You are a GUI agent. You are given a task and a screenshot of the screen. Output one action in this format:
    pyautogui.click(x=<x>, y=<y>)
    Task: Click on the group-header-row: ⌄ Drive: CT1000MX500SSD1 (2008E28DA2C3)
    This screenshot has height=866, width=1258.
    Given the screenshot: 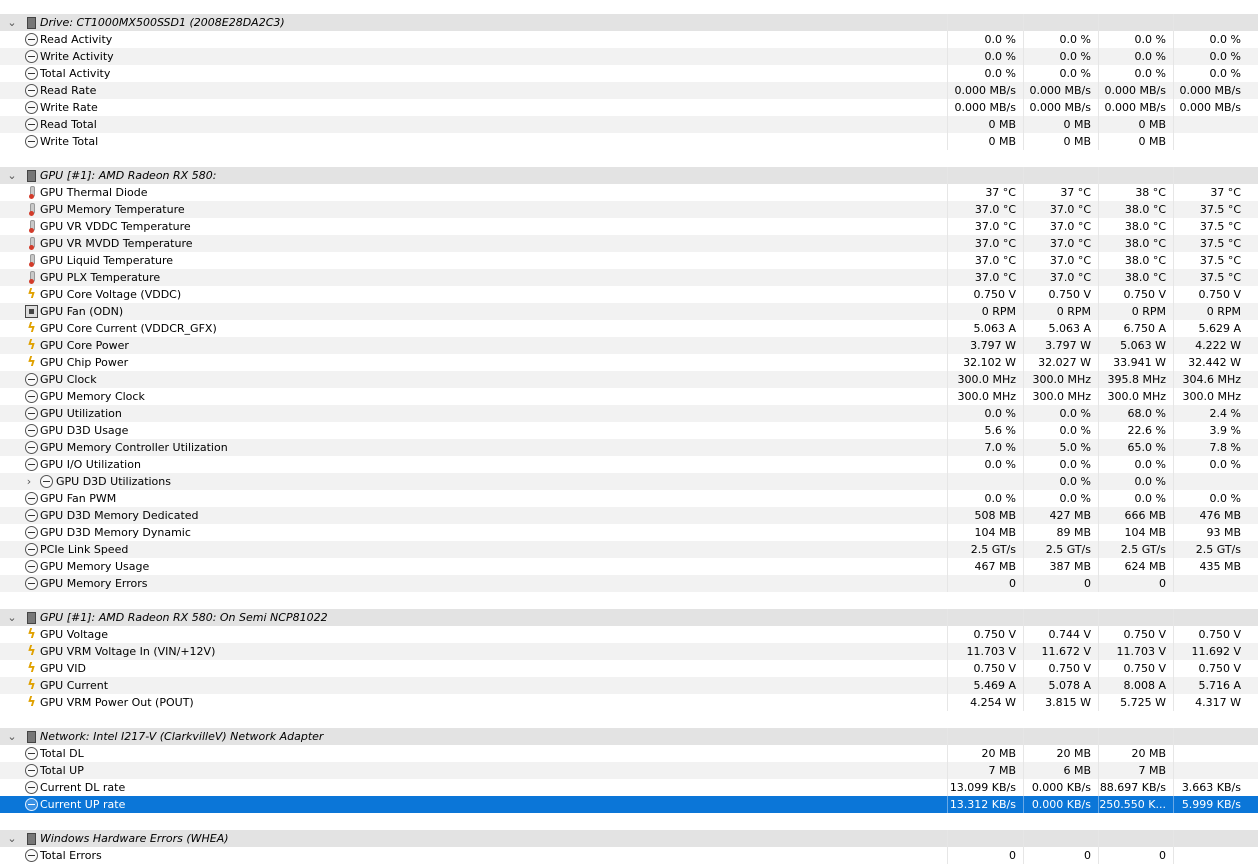 What is the action you would take?
    pyautogui.click(x=629, y=22)
    